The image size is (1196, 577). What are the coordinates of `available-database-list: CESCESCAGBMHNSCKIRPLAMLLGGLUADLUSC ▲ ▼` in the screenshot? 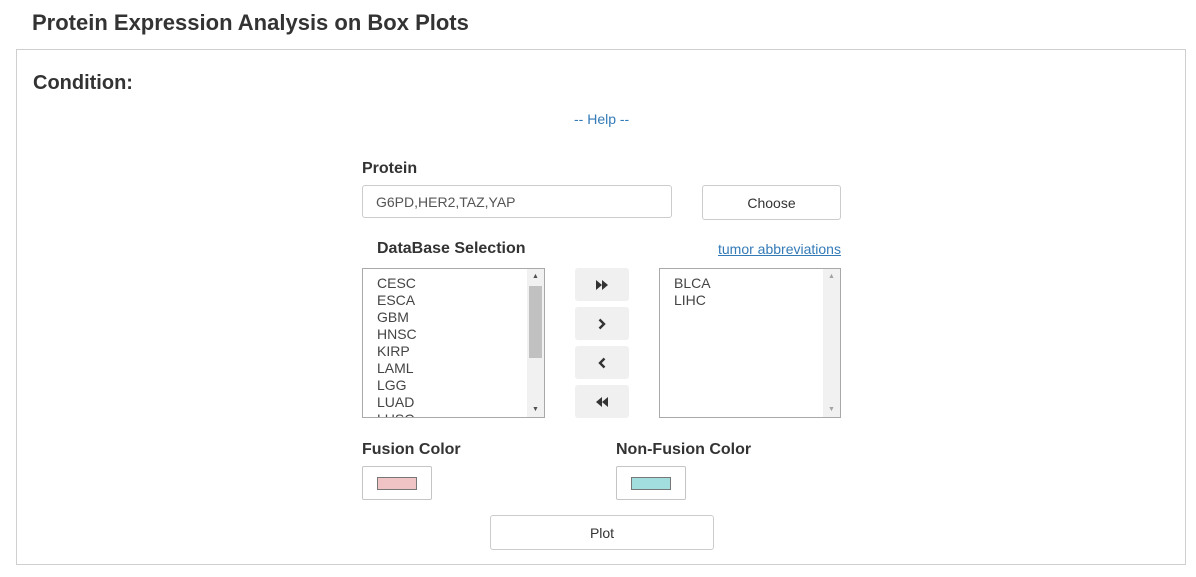 It's located at (453, 343).